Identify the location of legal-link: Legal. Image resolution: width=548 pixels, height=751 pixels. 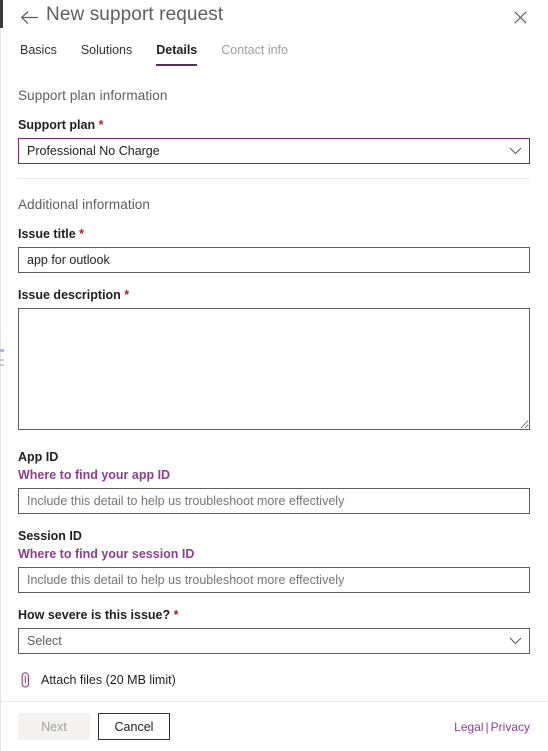
(468, 727).